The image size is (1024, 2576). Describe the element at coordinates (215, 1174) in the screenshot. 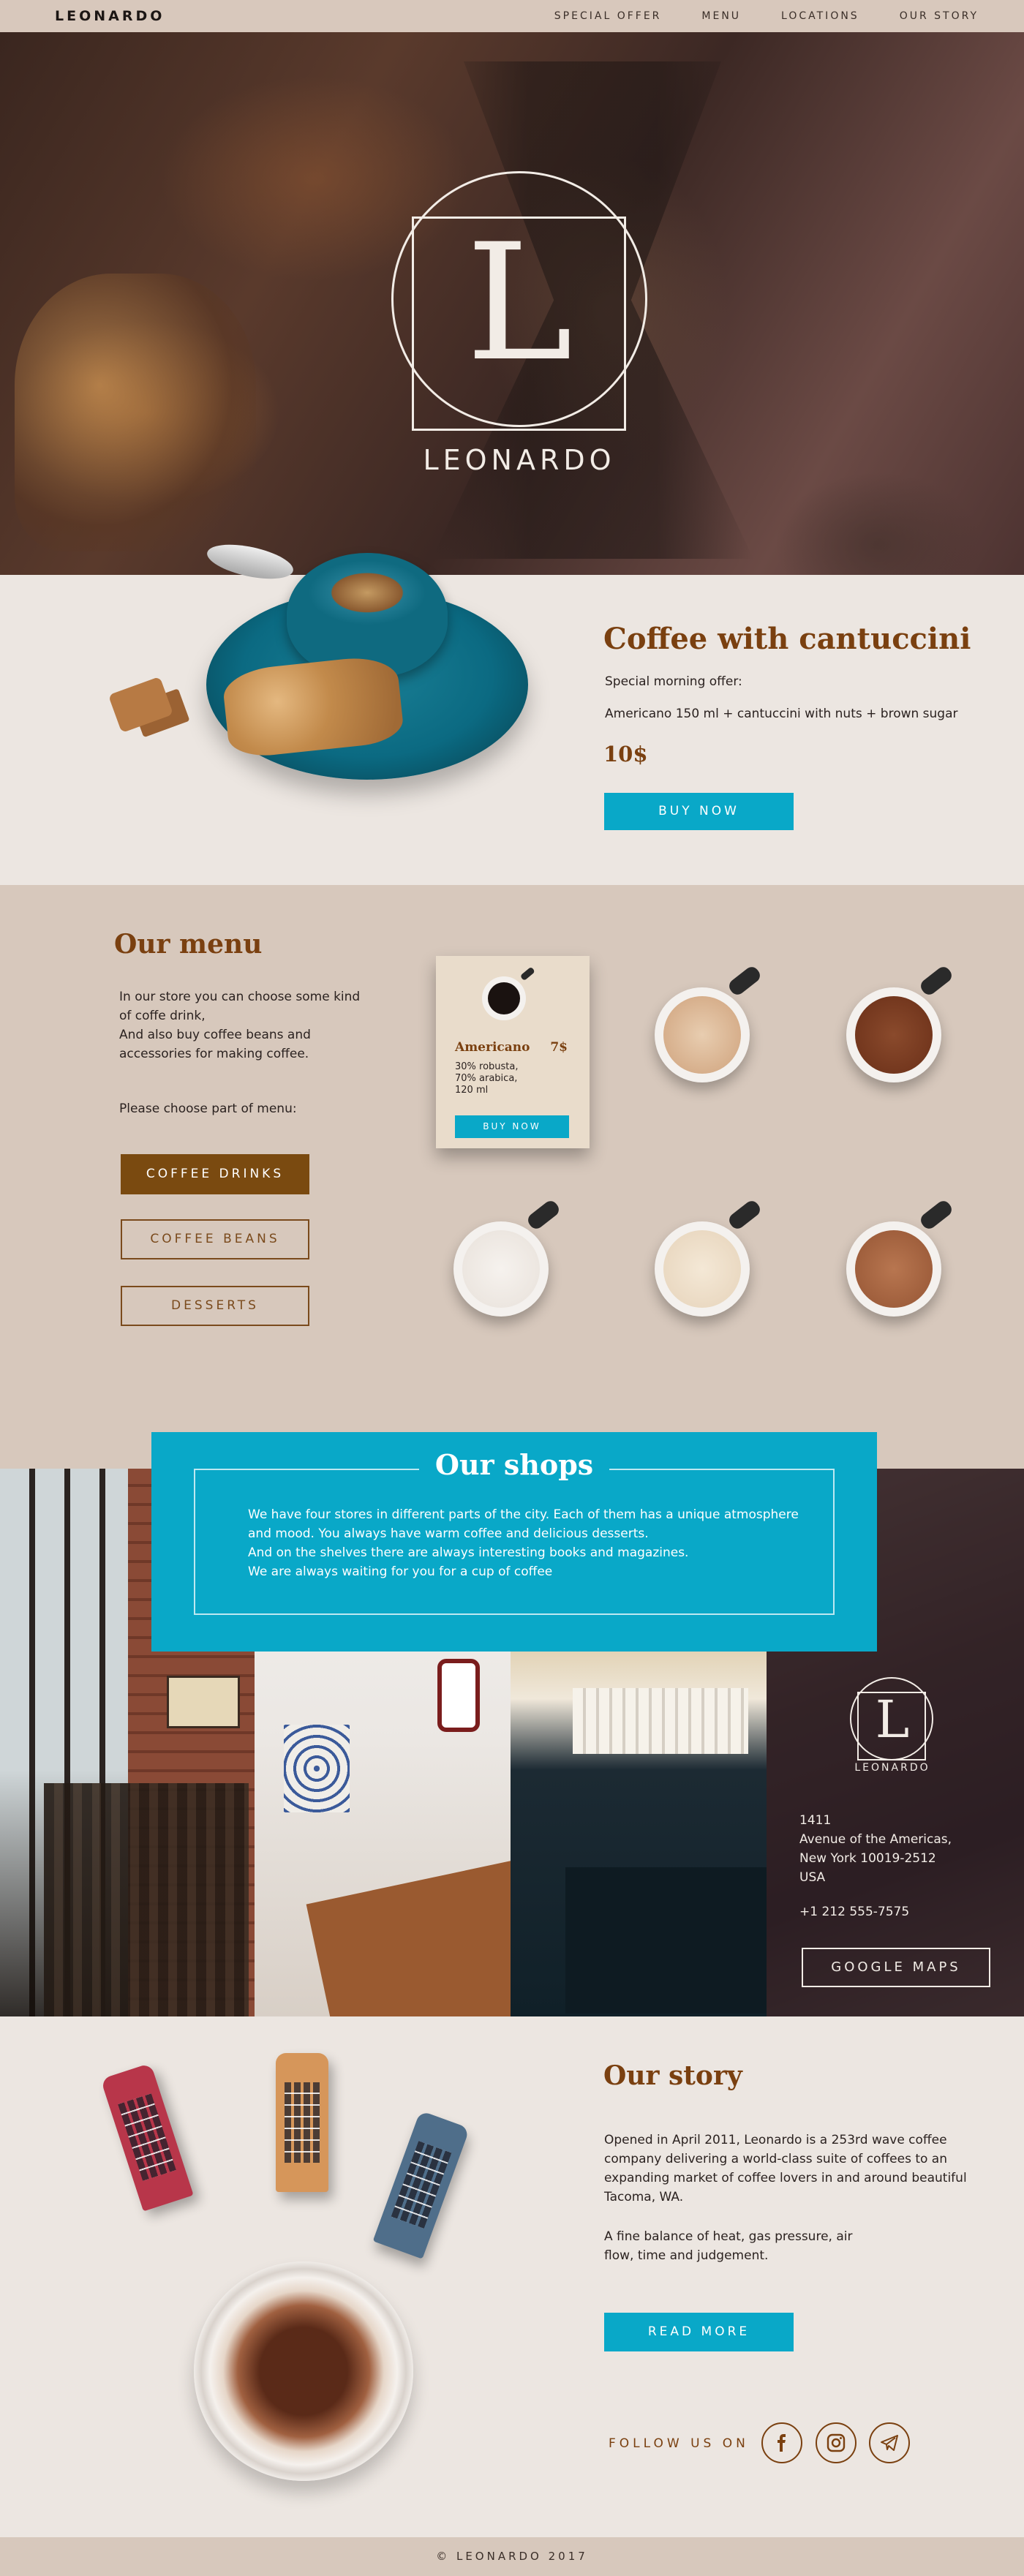

I see `category-coffee-drinks-button: COFFEE DRINKS` at that location.